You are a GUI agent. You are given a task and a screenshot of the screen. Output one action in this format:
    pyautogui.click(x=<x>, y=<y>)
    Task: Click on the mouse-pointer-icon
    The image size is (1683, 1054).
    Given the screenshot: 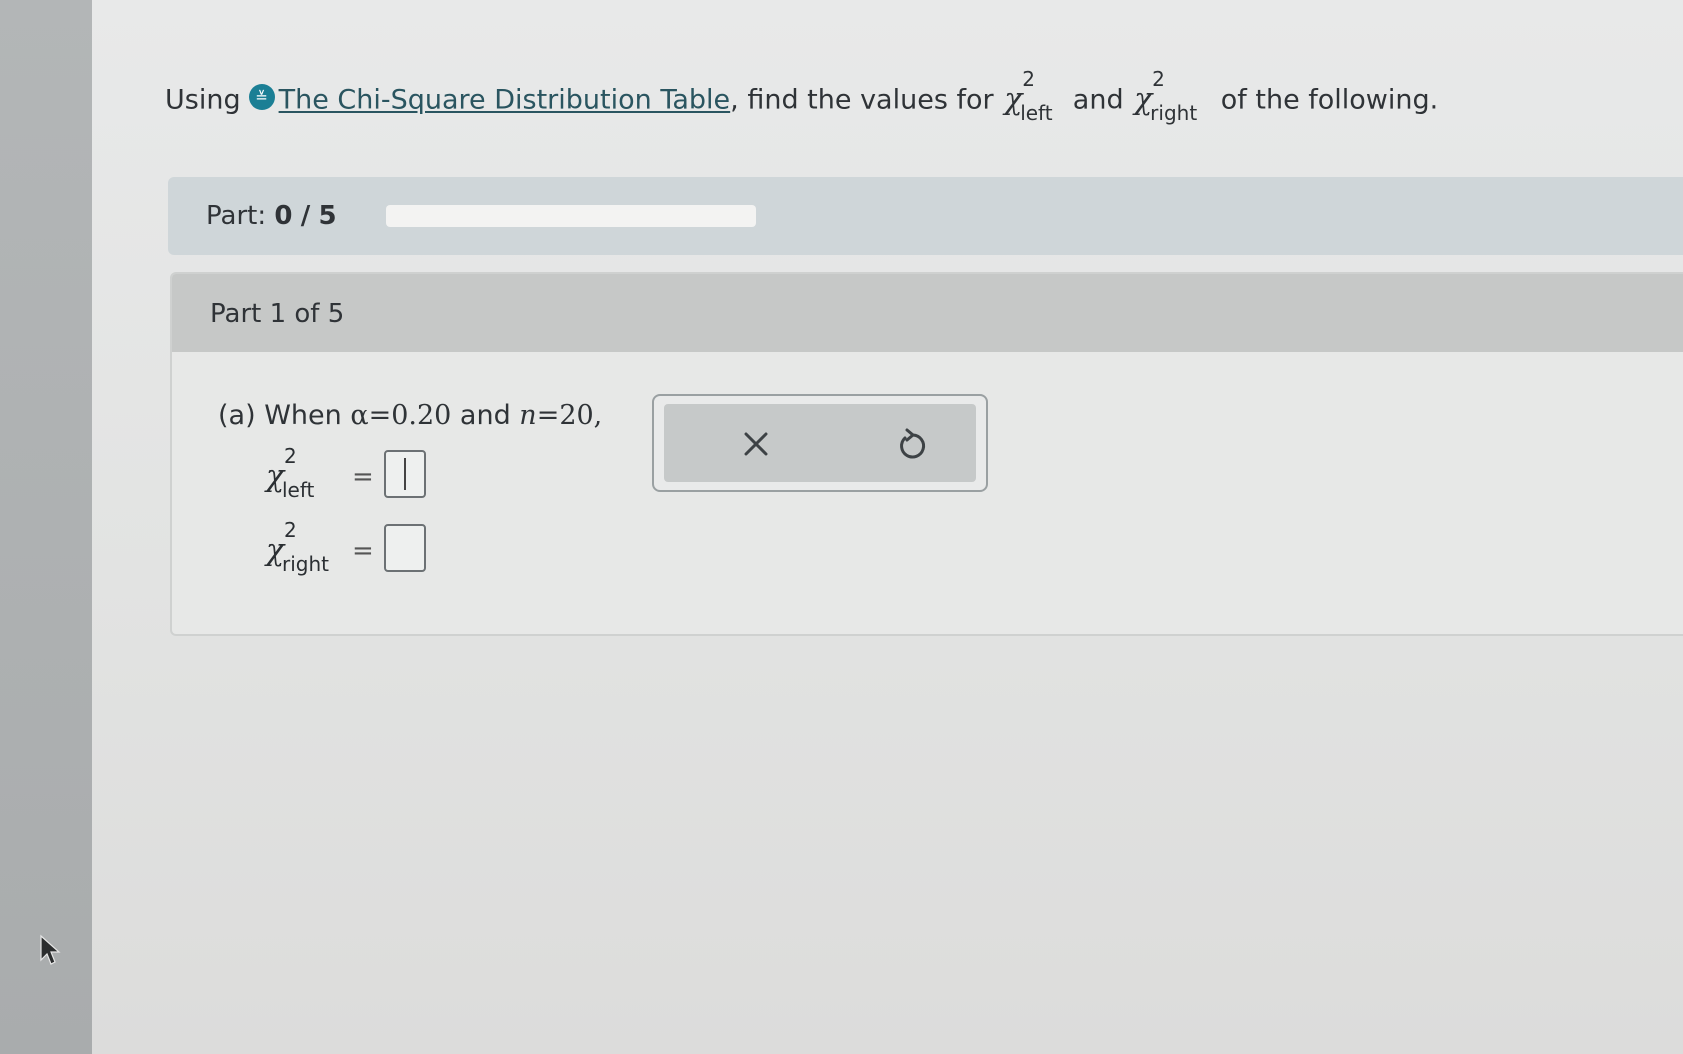 What is the action you would take?
    pyautogui.click(x=50, y=949)
    